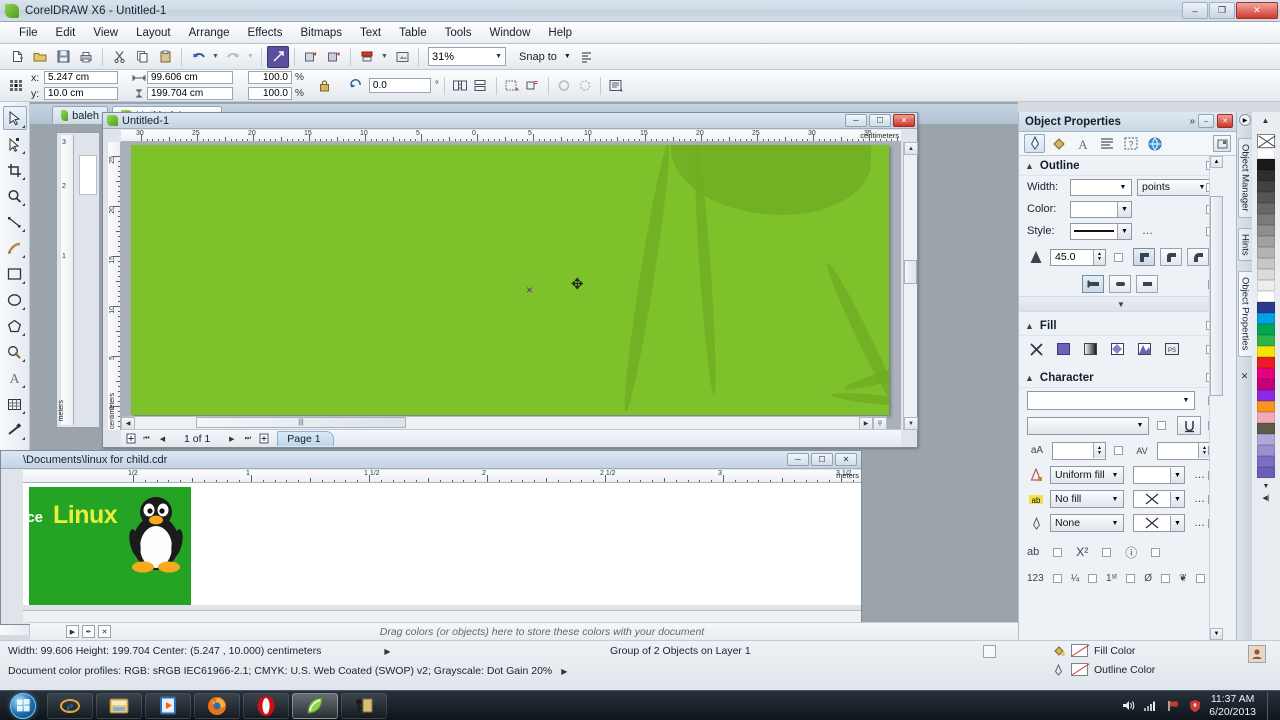 This screenshot has height=720, width=1280. Describe the element at coordinates (1121, 326) in the screenshot. I see `section-fill: ▲ Fill` at that location.